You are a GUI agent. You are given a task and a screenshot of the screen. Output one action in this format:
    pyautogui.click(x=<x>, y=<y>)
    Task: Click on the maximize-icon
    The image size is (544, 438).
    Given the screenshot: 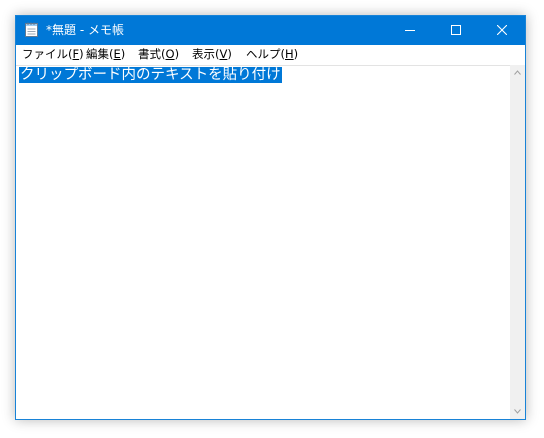 What is the action you would take?
    pyautogui.click(x=456, y=30)
    